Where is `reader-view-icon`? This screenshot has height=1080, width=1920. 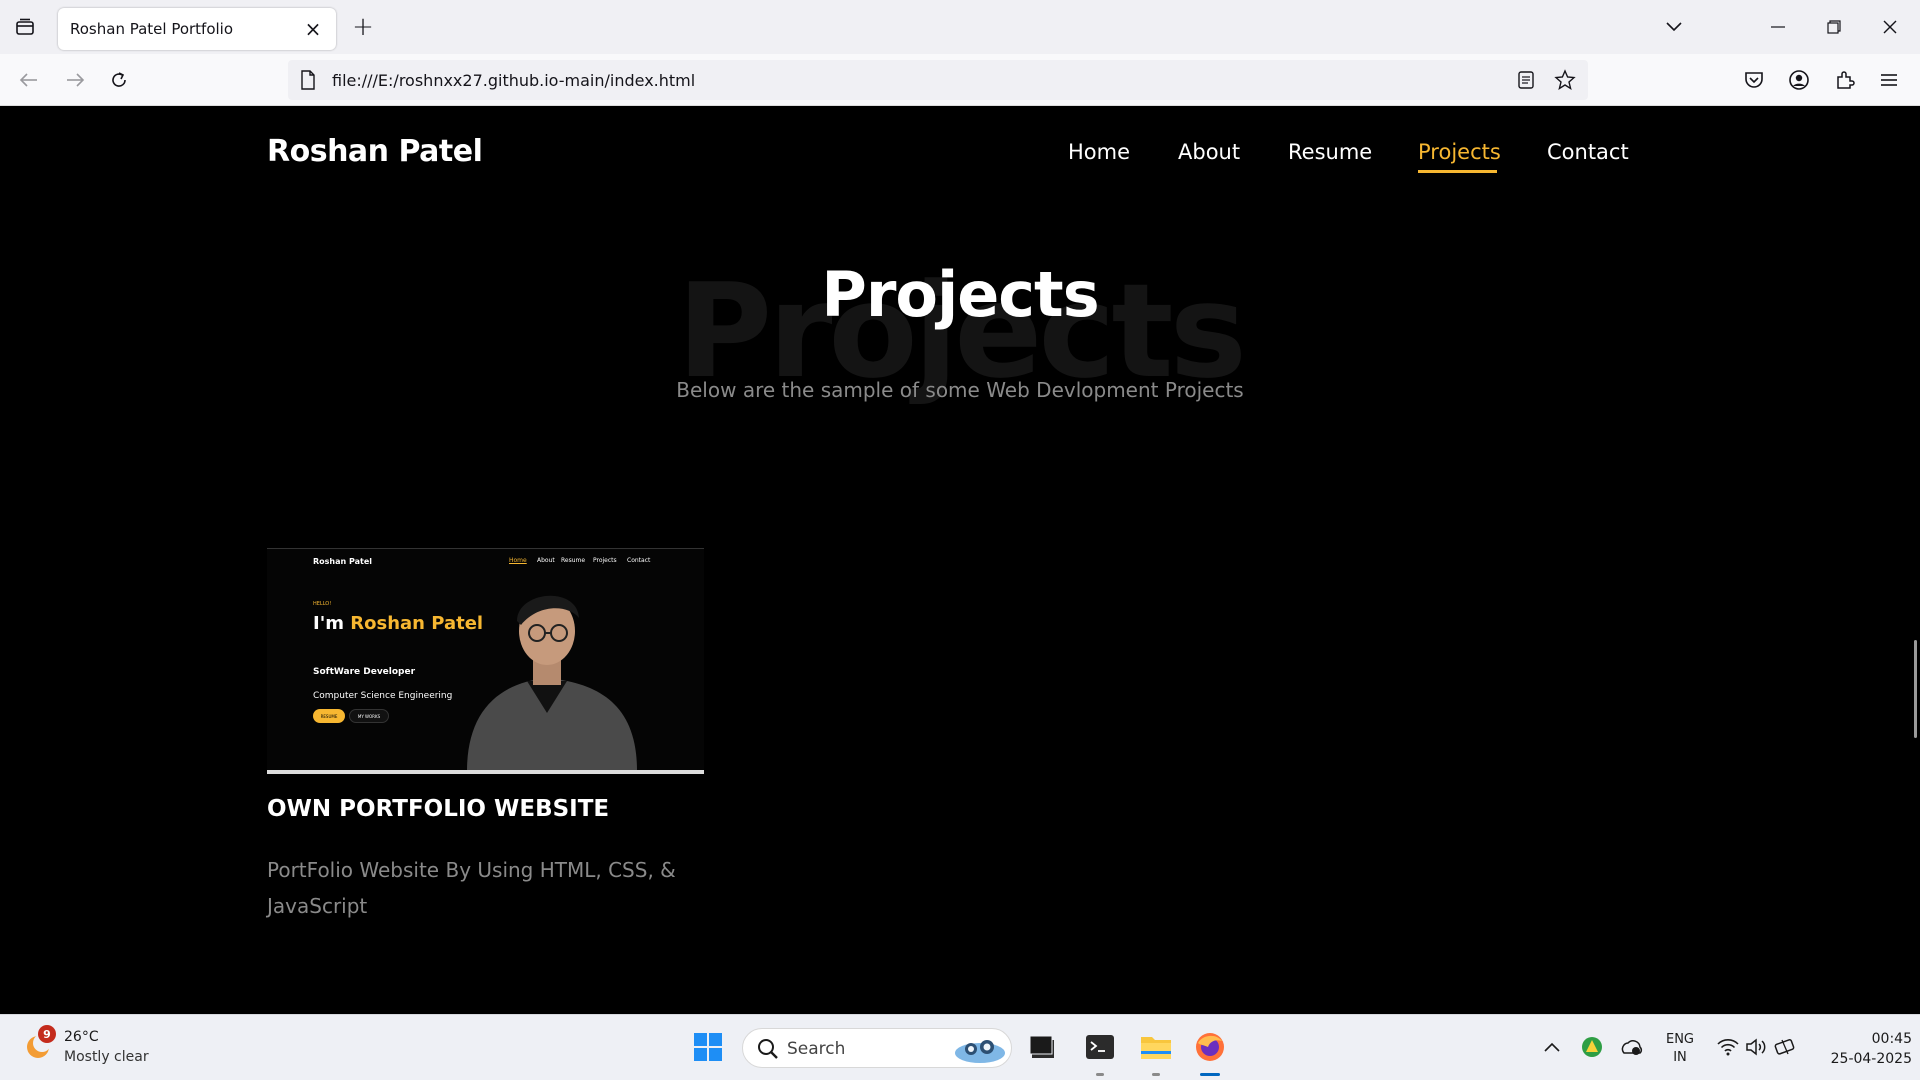 reader-view-icon is located at coordinates (1526, 82).